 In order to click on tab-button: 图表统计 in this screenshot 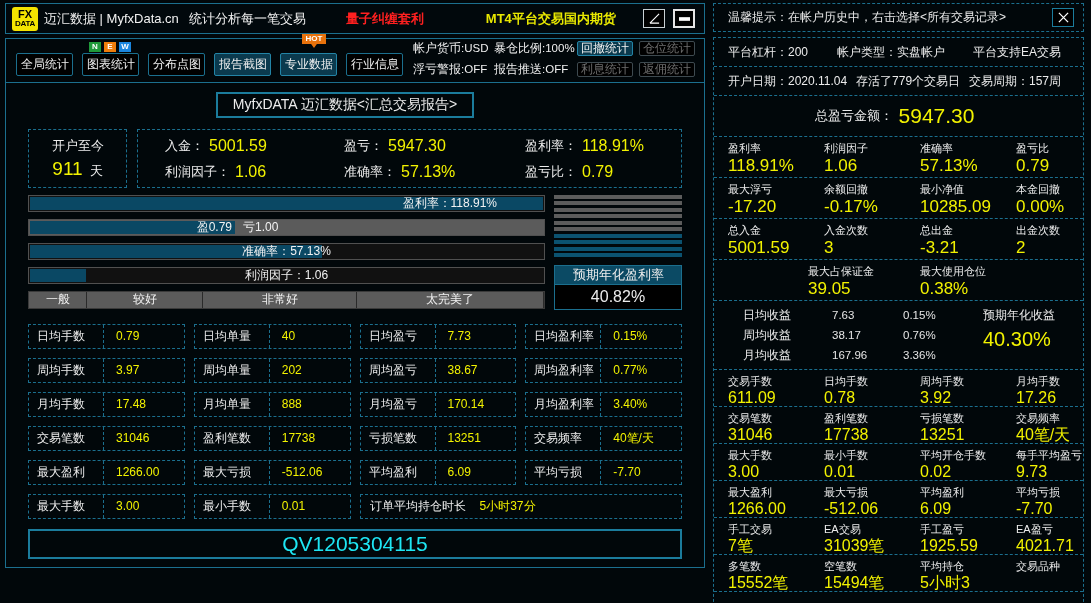, I will do `click(110, 64)`.